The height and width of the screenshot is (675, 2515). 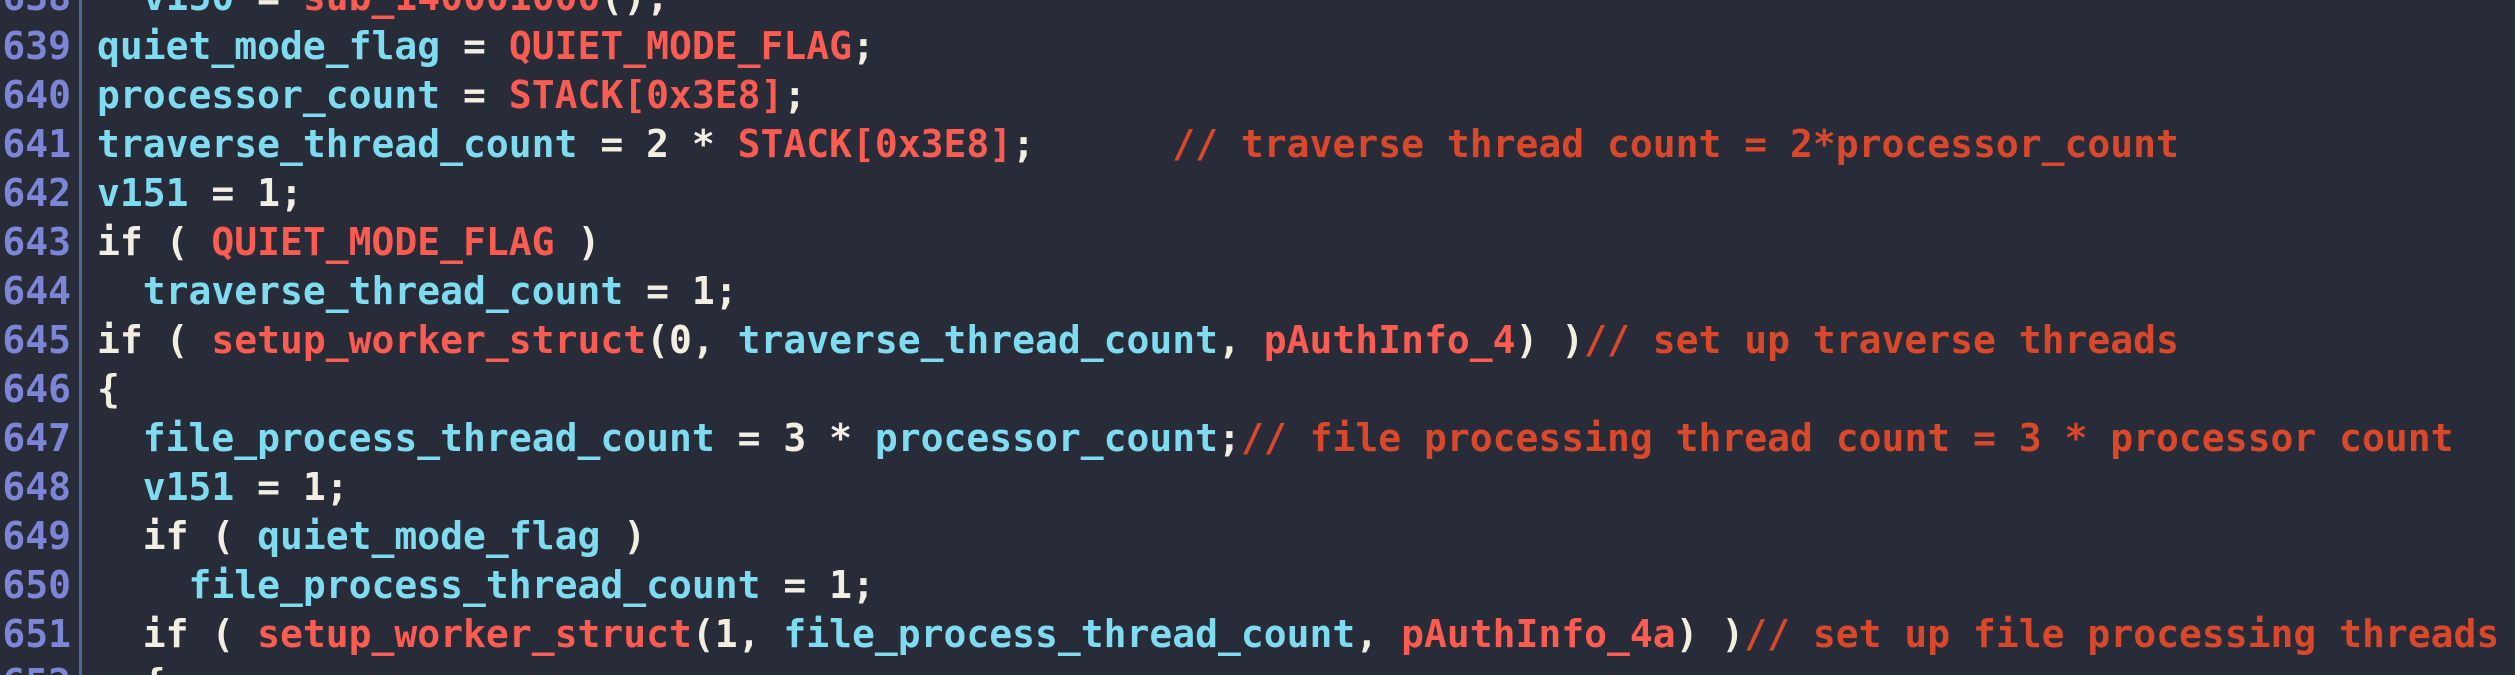 What do you see at coordinates (36, 487) in the screenshot?
I see `line-number: 648` at bounding box center [36, 487].